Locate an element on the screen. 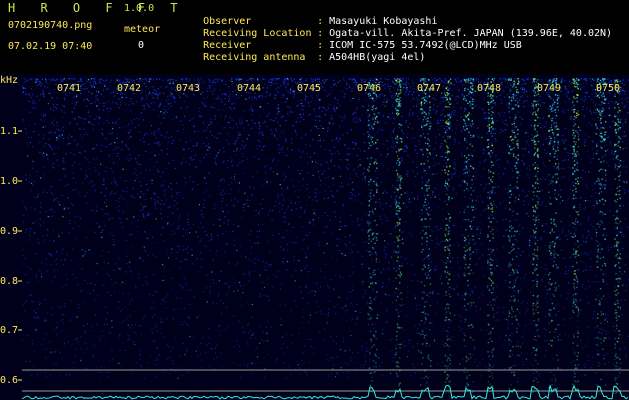  time-tick-label: 0743 is located at coordinates (188, 88).